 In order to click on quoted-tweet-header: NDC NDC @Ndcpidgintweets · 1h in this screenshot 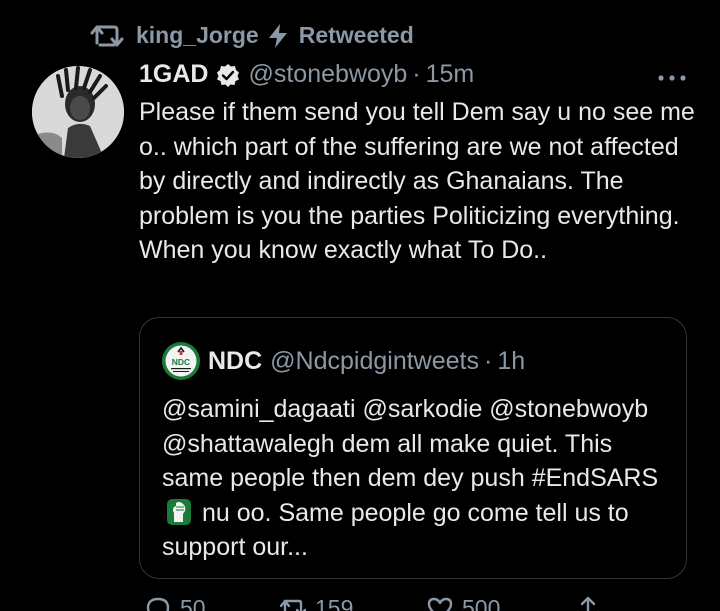, I will do `click(343, 361)`.